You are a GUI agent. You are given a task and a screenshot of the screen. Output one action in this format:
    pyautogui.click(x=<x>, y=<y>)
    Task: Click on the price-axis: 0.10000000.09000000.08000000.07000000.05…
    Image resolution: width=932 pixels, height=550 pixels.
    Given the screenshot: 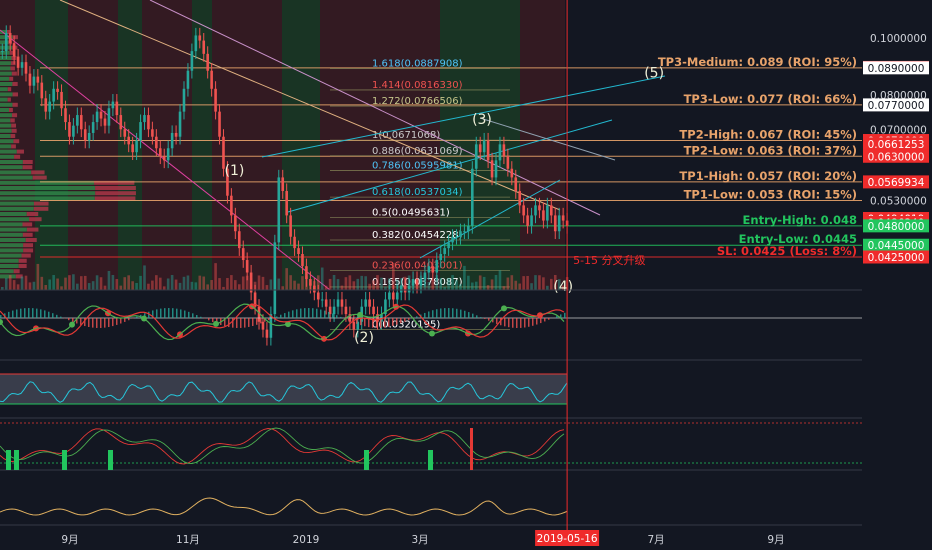 What is the action you would take?
    pyautogui.click(x=897, y=275)
    